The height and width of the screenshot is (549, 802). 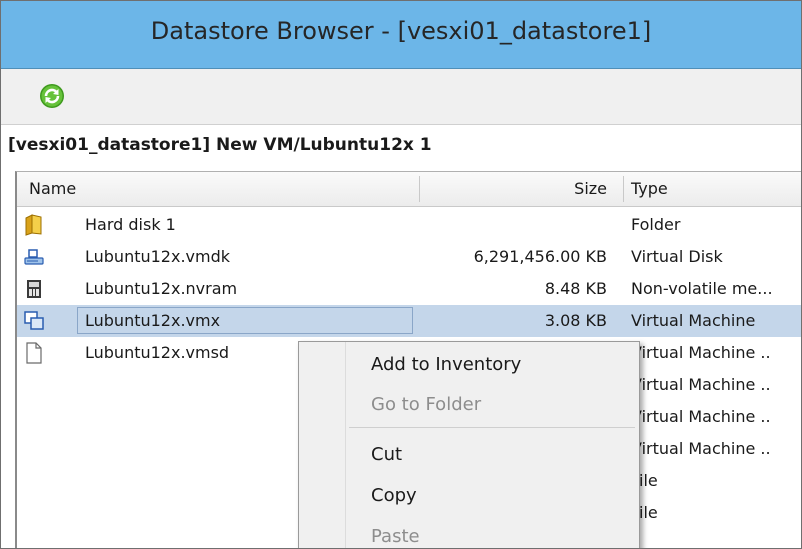 I want to click on menu-separator, so click(x=492, y=427).